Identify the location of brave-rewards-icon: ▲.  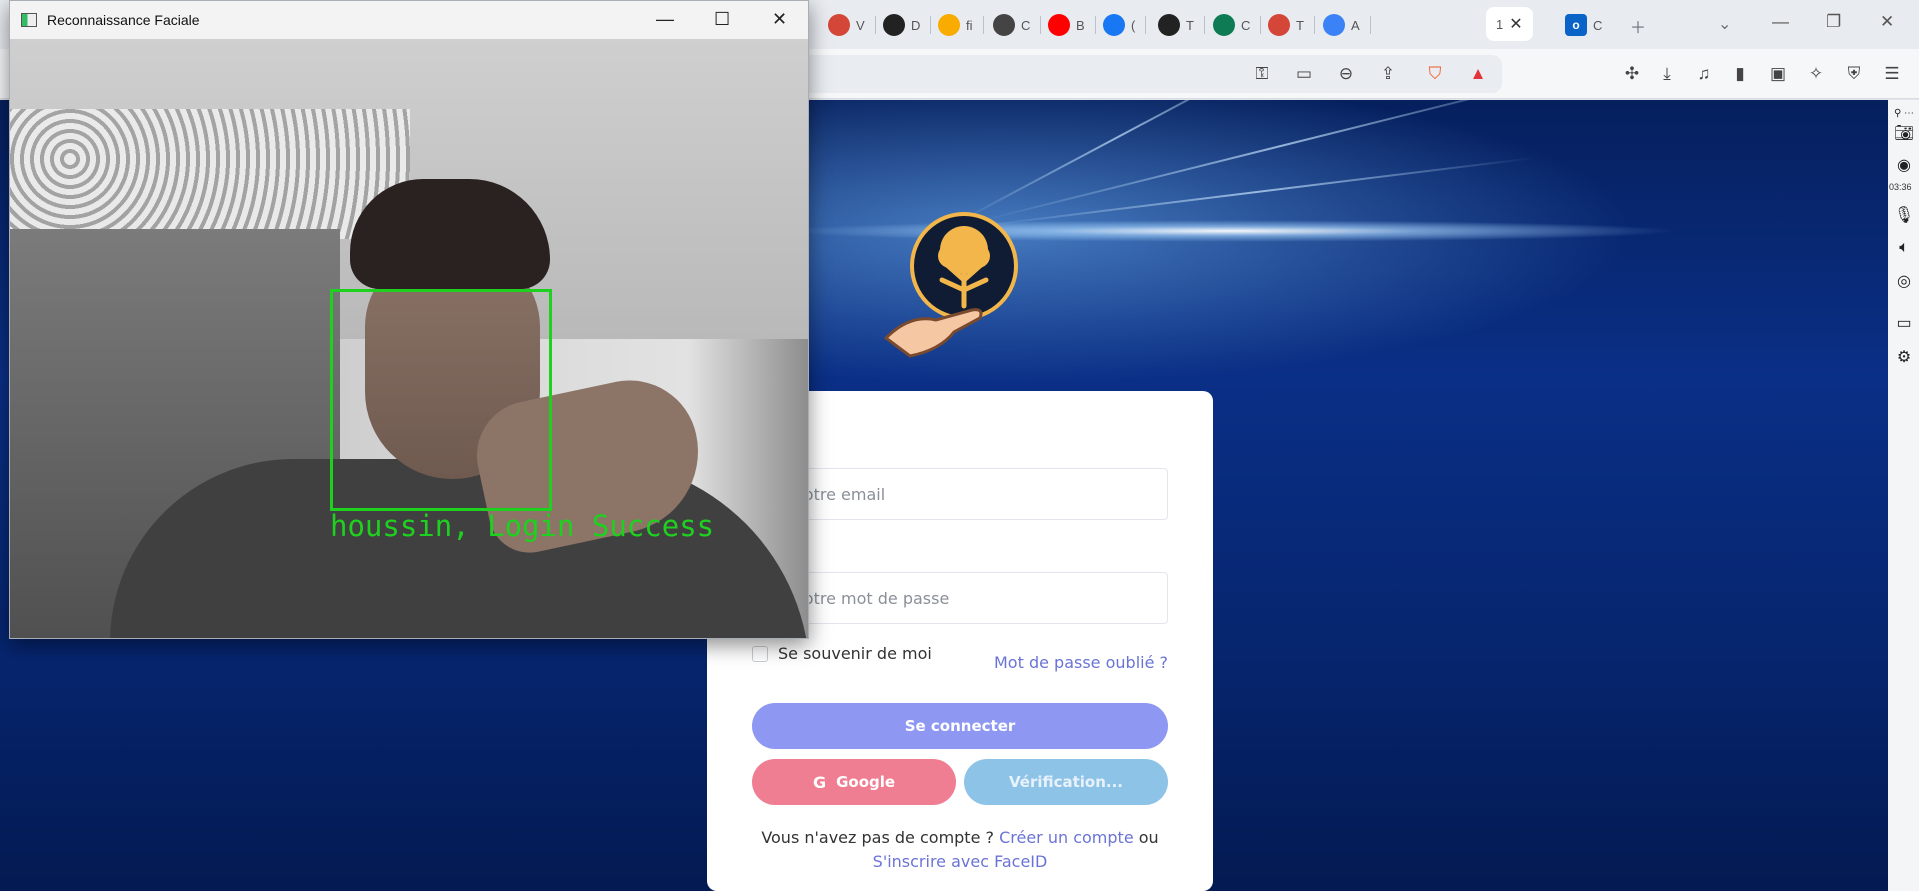
(1478, 74).